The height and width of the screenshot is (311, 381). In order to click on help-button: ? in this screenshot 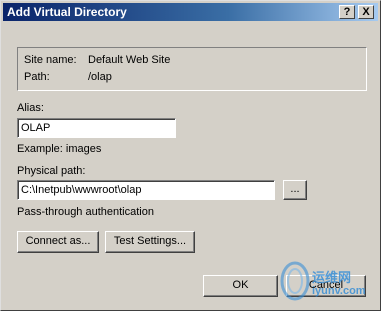, I will do `click(347, 12)`.